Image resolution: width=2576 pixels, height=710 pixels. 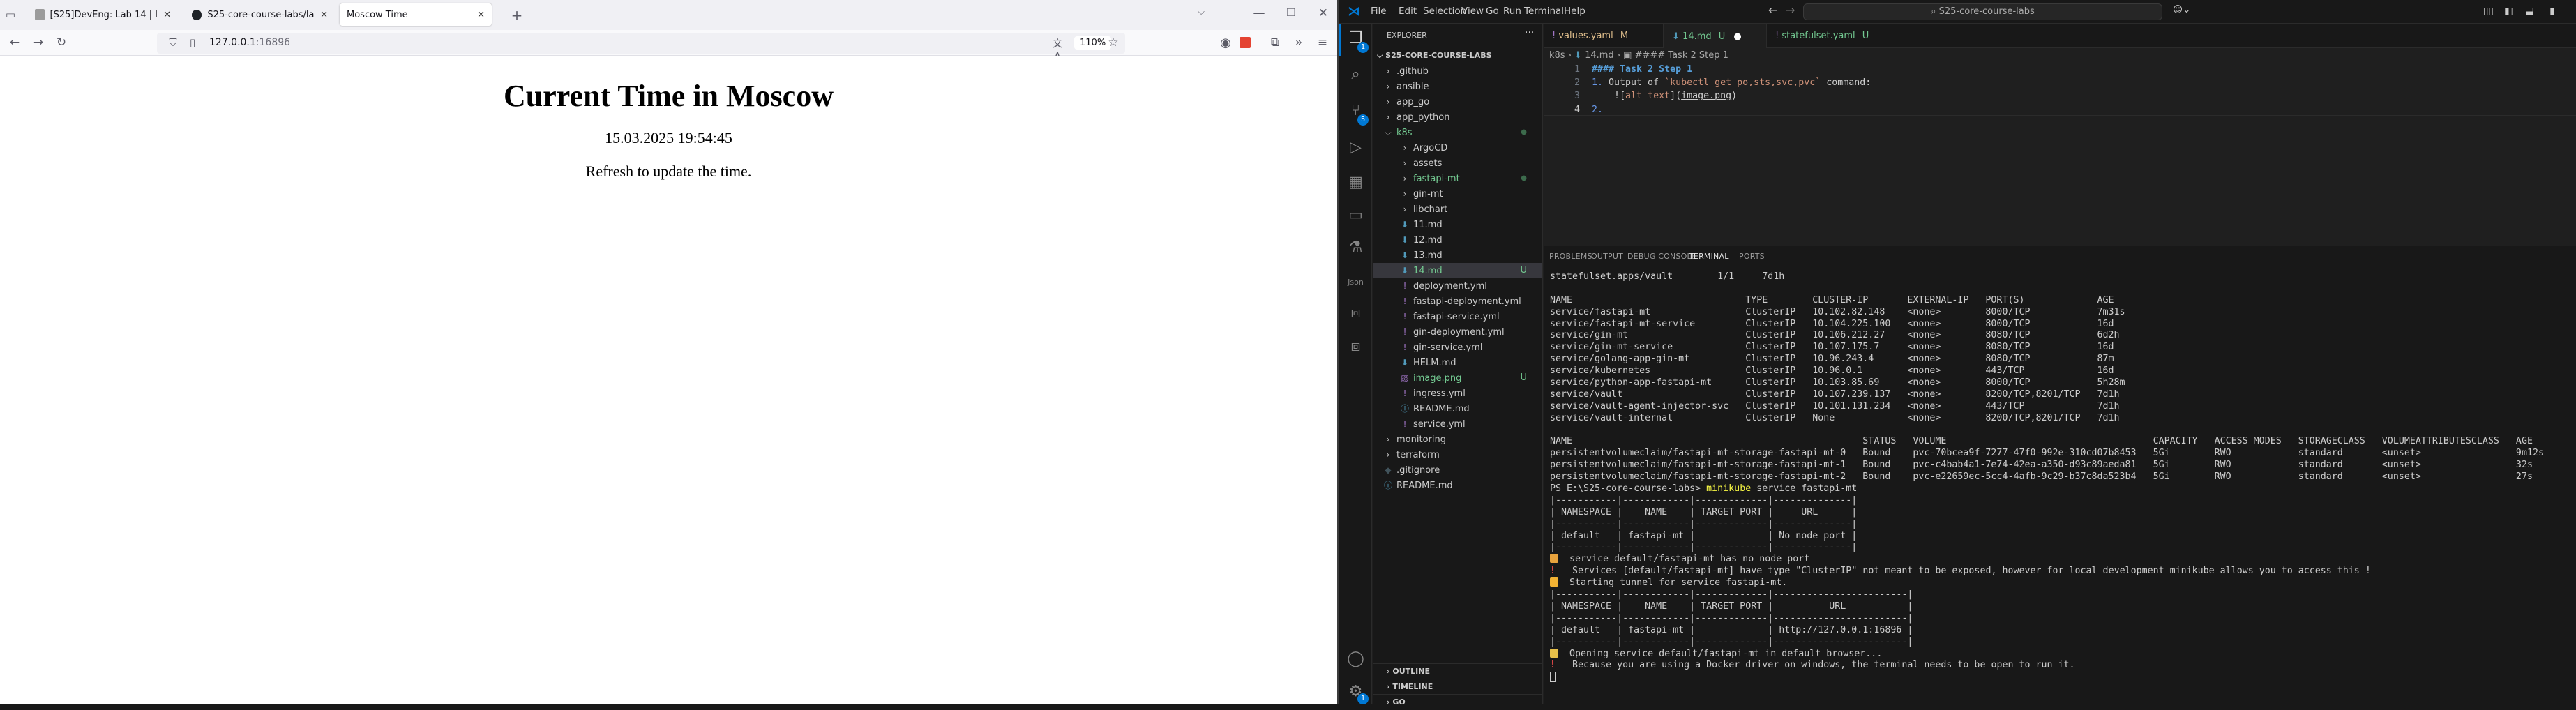 What do you see at coordinates (1245, 43) in the screenshot?
I see `todoist-extension-icon` at bounding box center [1245, 43].